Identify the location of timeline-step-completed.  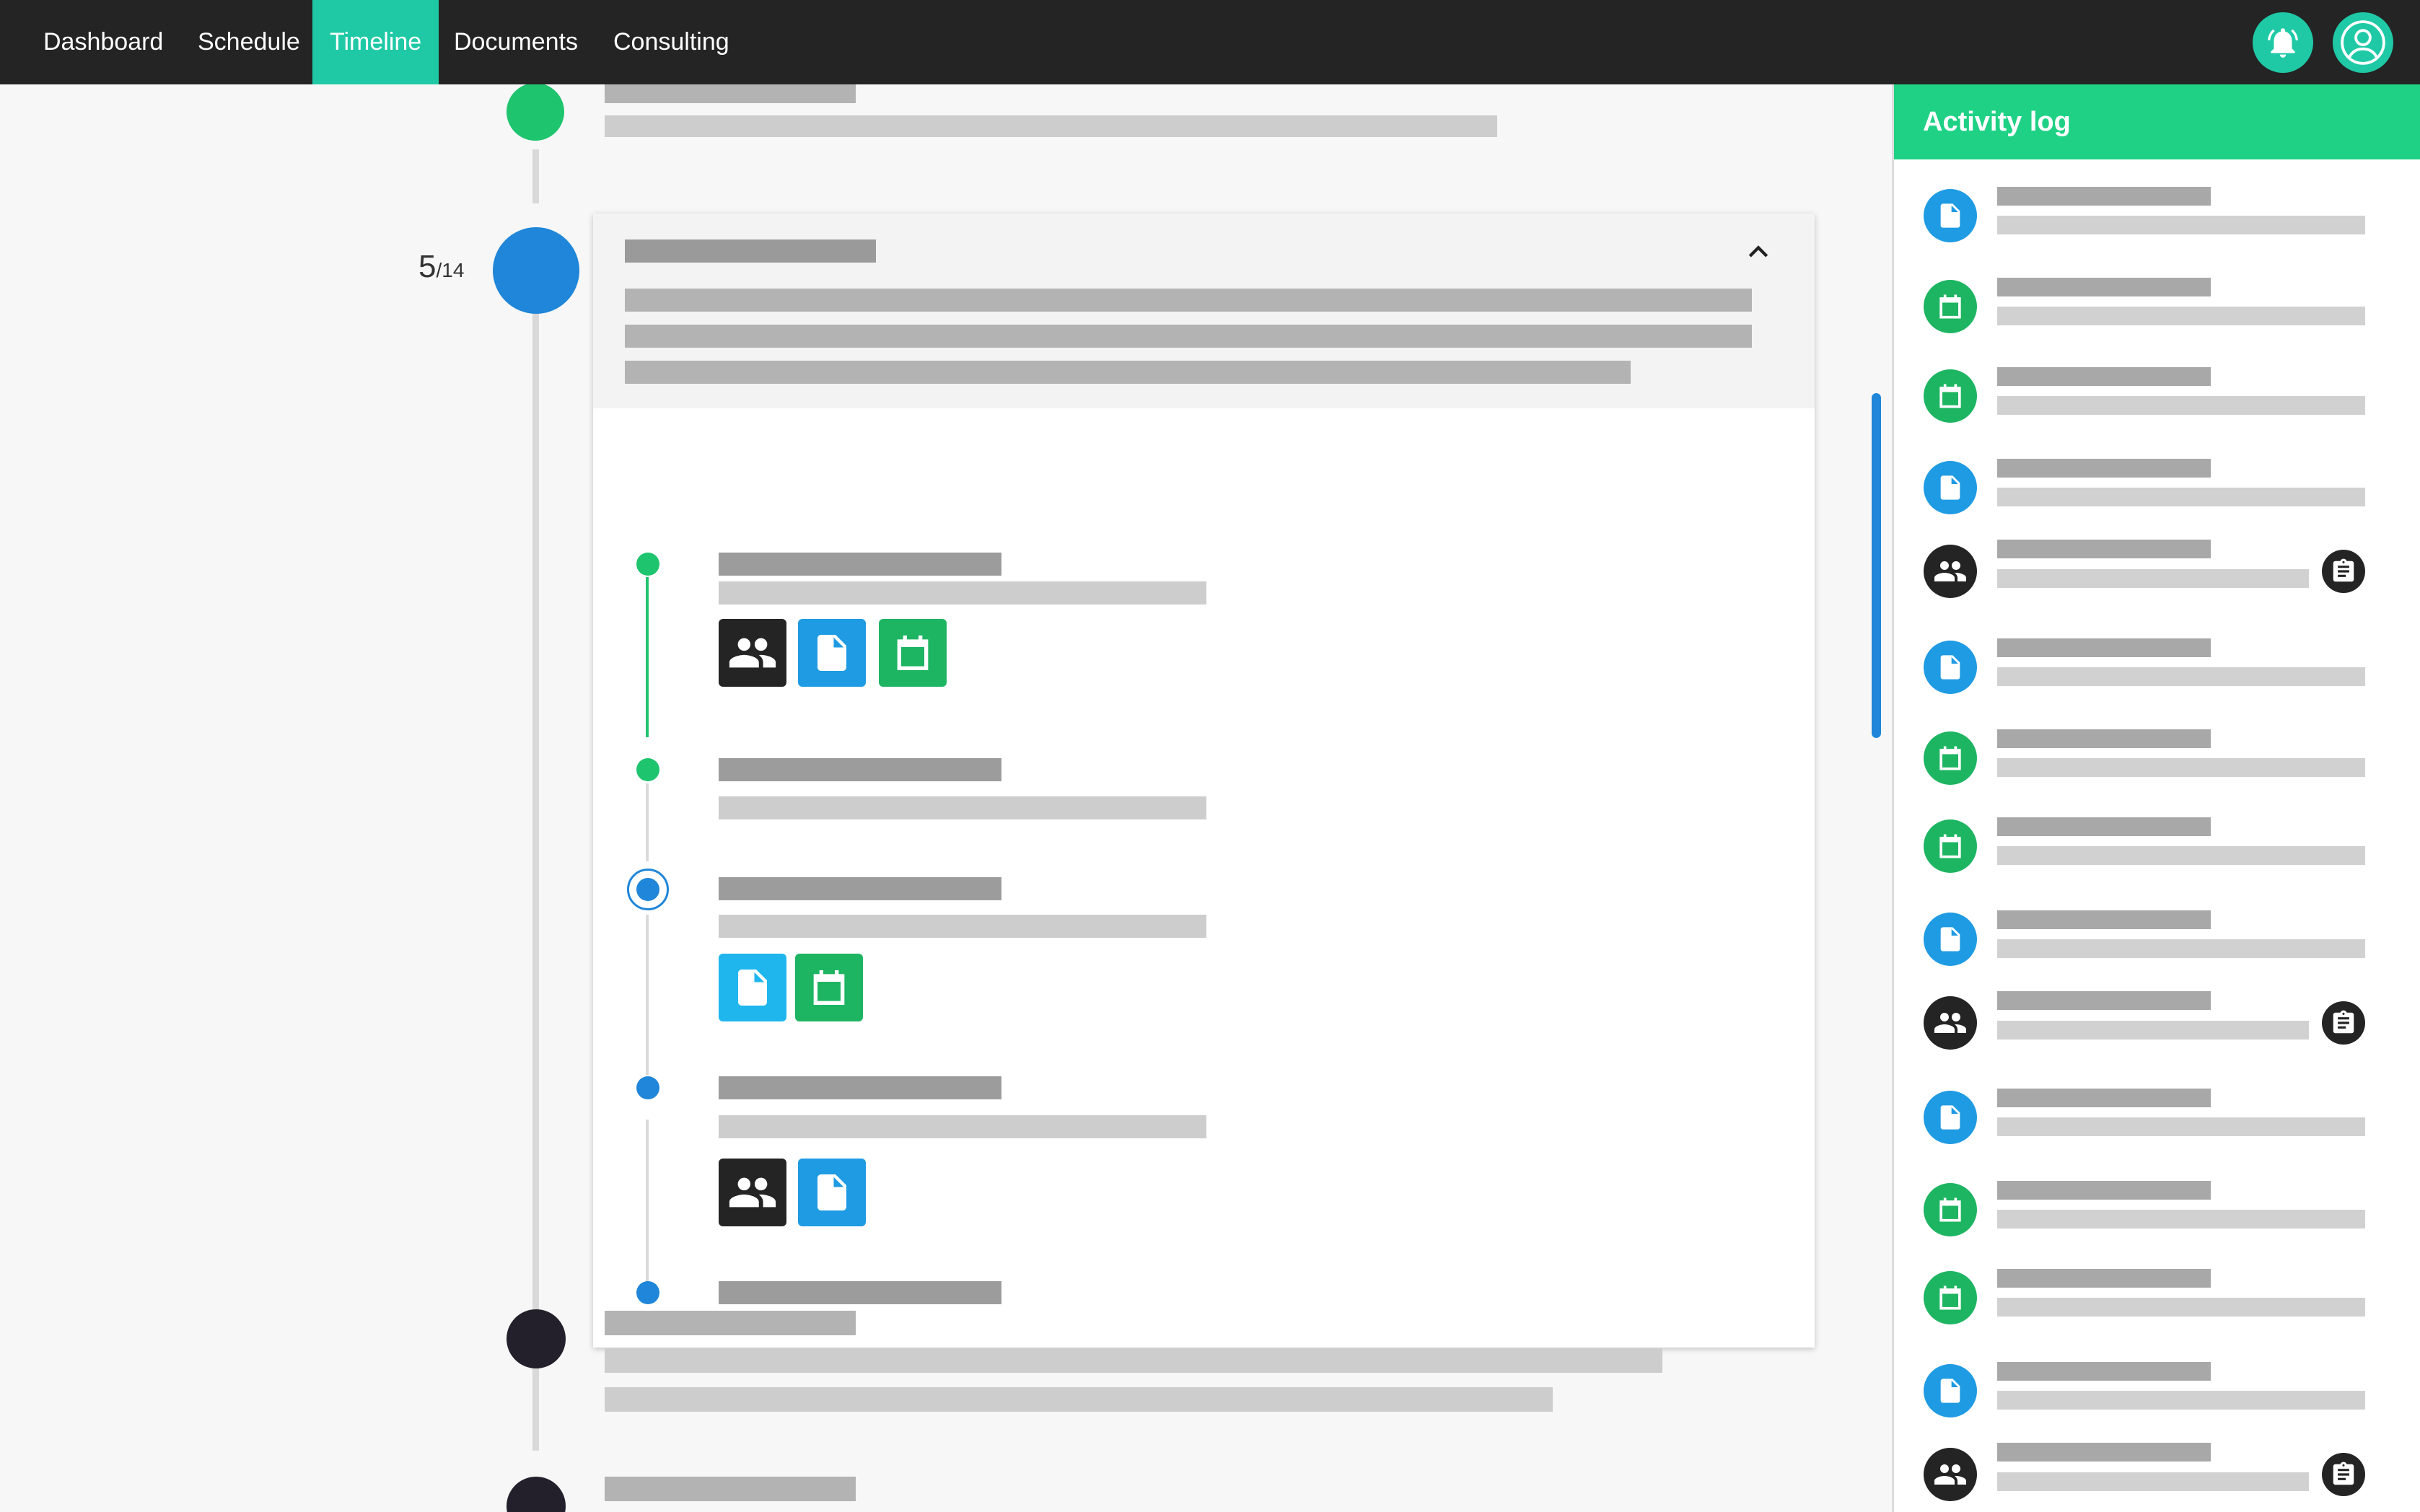
(535, 113).